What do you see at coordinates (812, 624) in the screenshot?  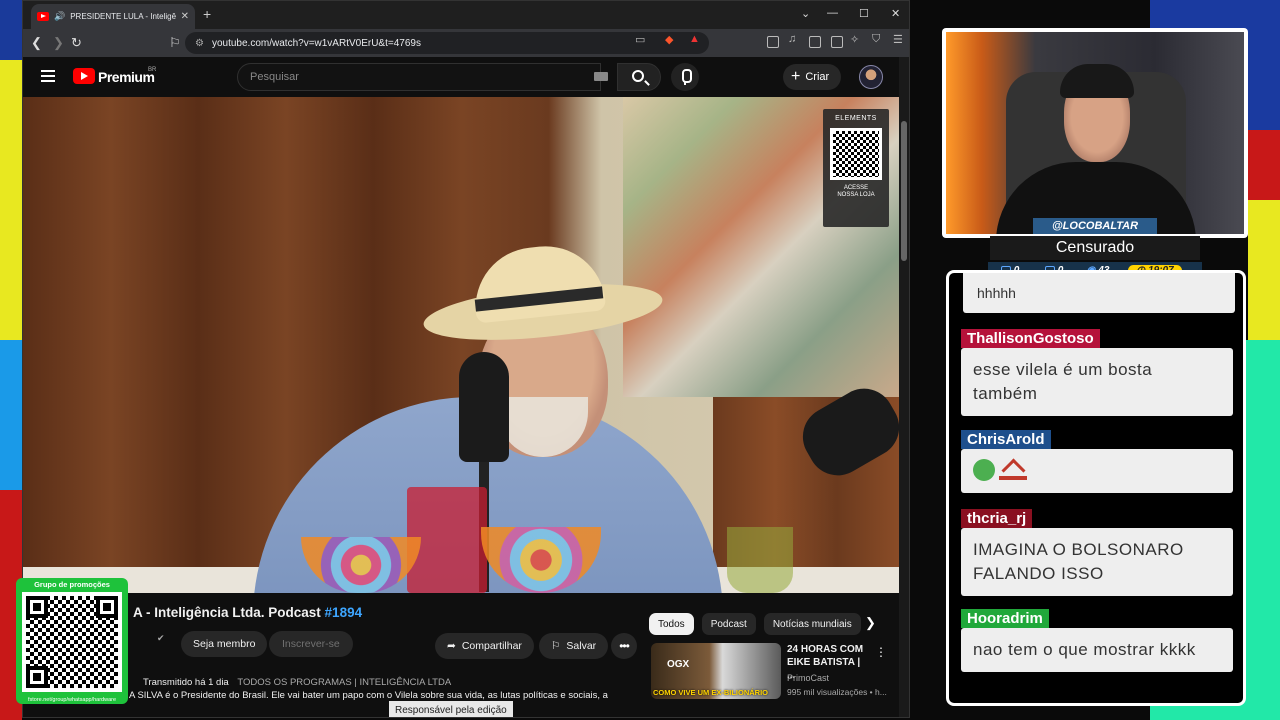 I see `chip-world-news: Notícias mundiais` at bounding box center [812, 624].